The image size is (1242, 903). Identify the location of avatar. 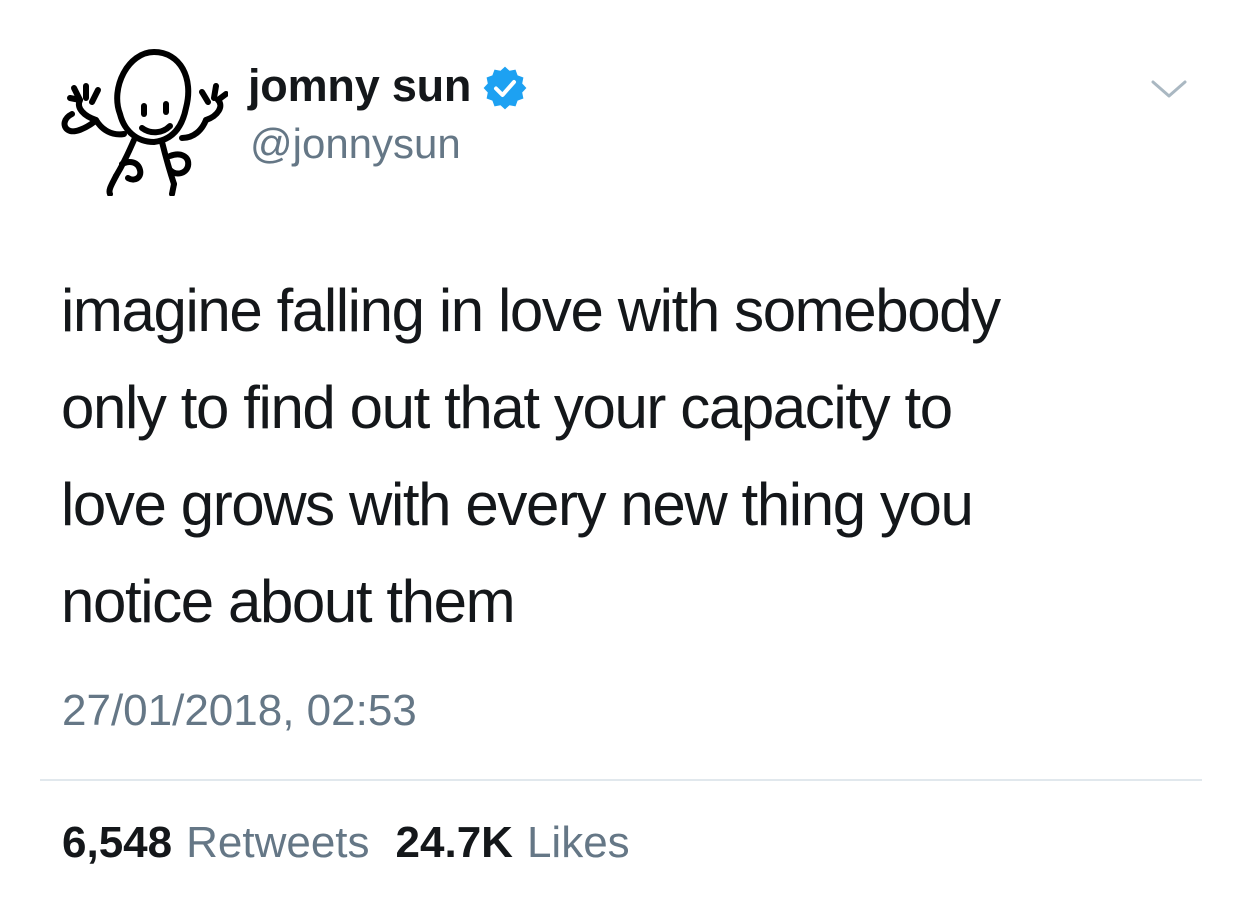
(143, 120).